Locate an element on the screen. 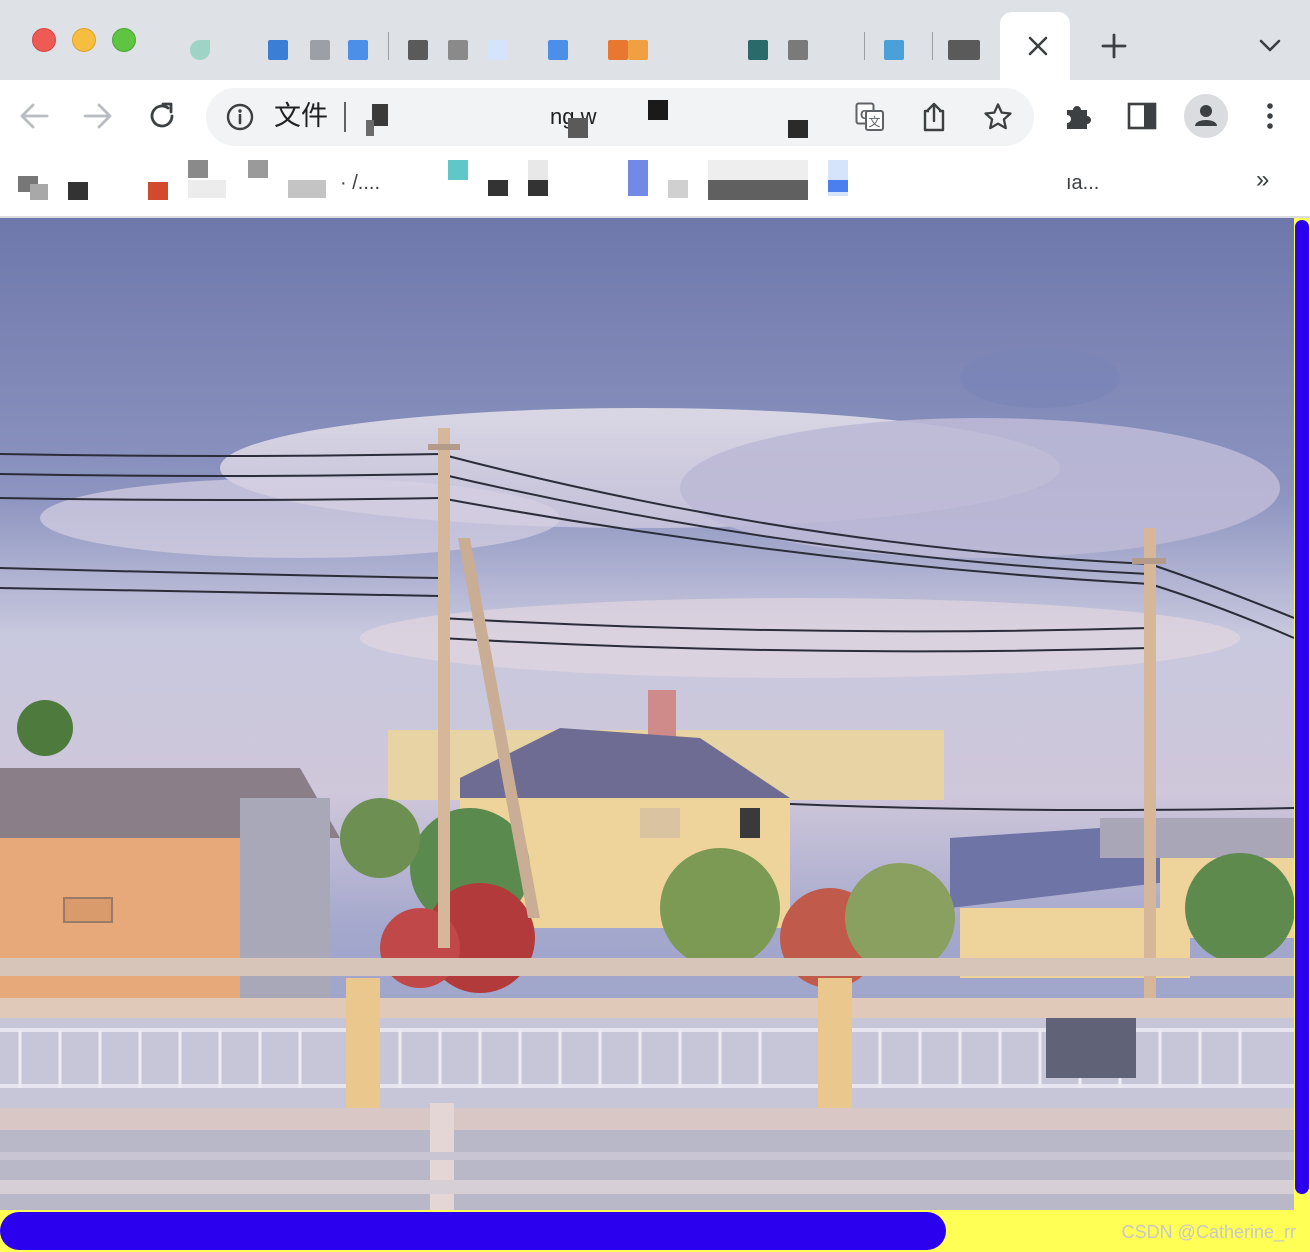 Image resolution: width=1310 pixels, height=1252 pixels. plus-icon is located at coordinates (1114, 46).